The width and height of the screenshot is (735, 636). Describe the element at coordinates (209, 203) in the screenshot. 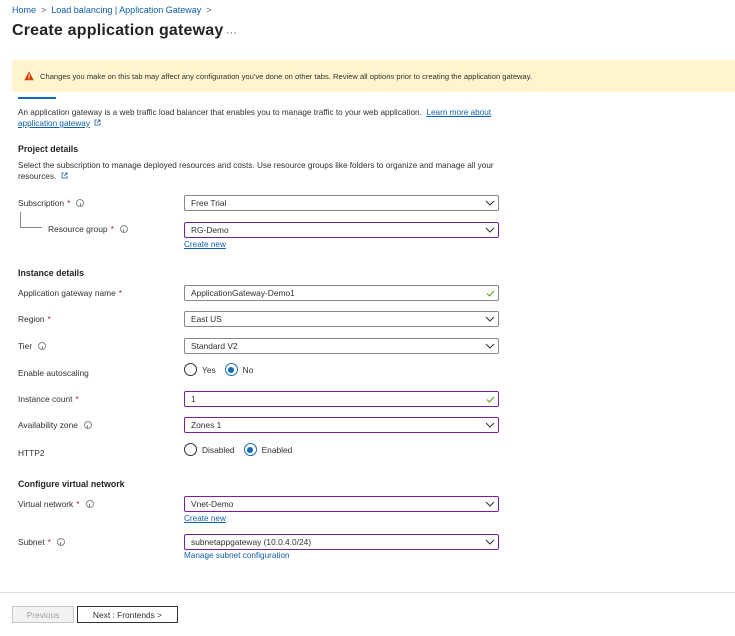

I see `subscription-value: Free Trial` at that location.